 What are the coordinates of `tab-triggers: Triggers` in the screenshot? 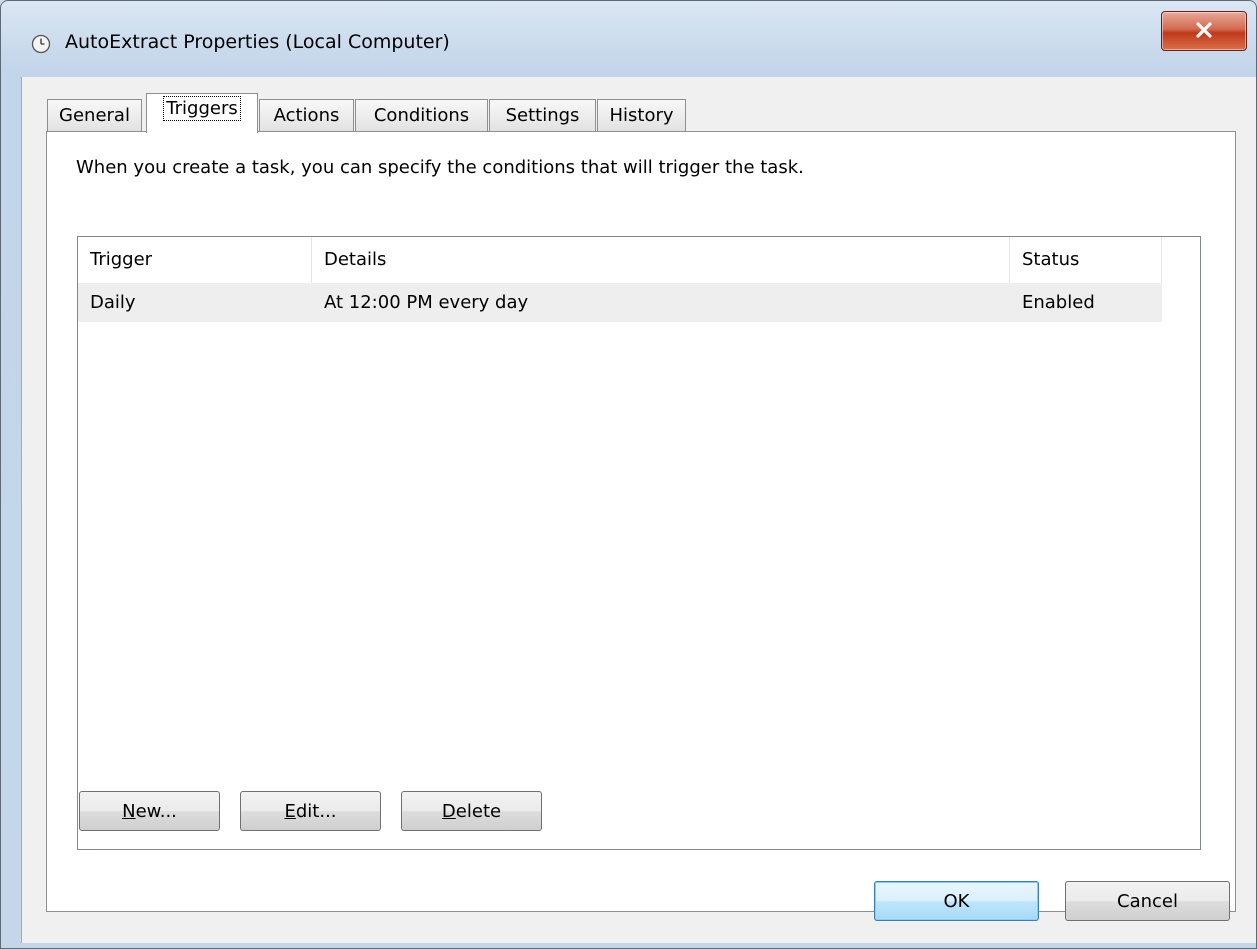 It's located at (202, 113).